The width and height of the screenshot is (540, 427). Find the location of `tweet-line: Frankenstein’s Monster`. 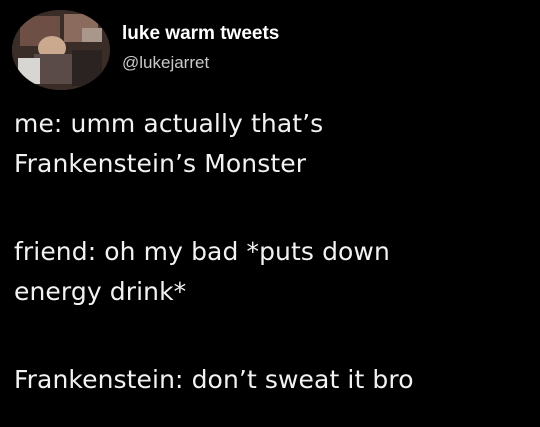

tweet-line: Frankenstein’s Monster is located at coordinates (160, 163).